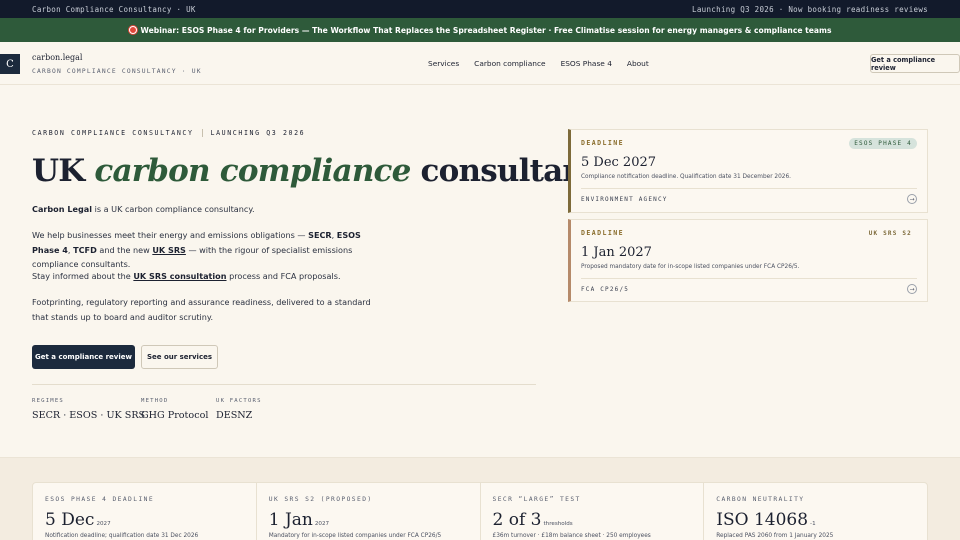  What do you see at coordinates (605, 289) in the screenshot?
I see `deadline-source: FCA CP26/5` at bounding box center [605, 289].